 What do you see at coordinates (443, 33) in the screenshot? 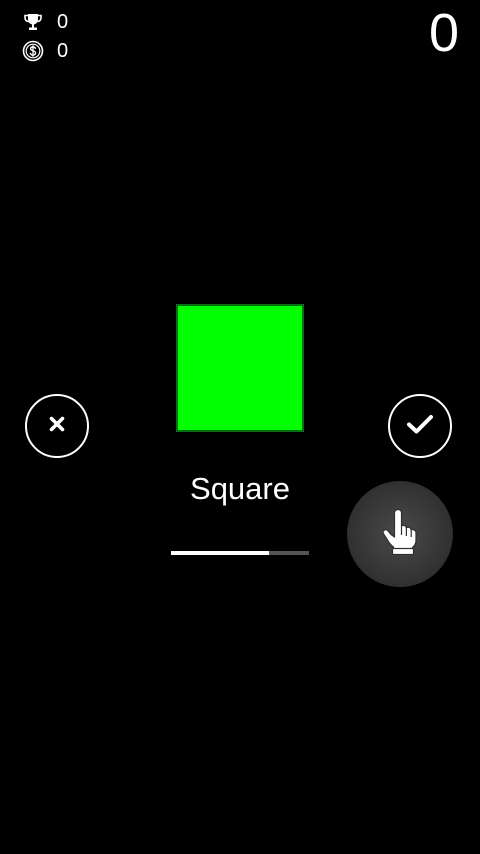
I see `score-display: 0` at bounding box center [443, 33].